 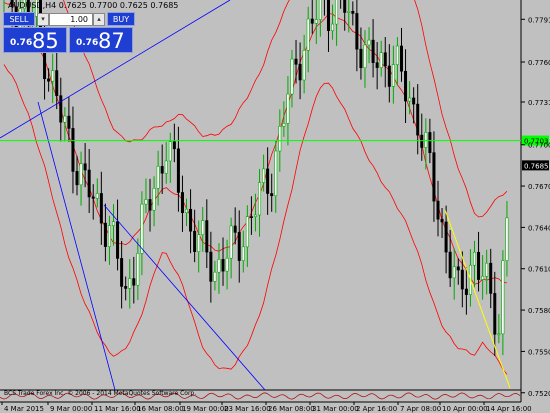 I want to click on price-tick-label: 0.7520, so click(x=539, y=394).